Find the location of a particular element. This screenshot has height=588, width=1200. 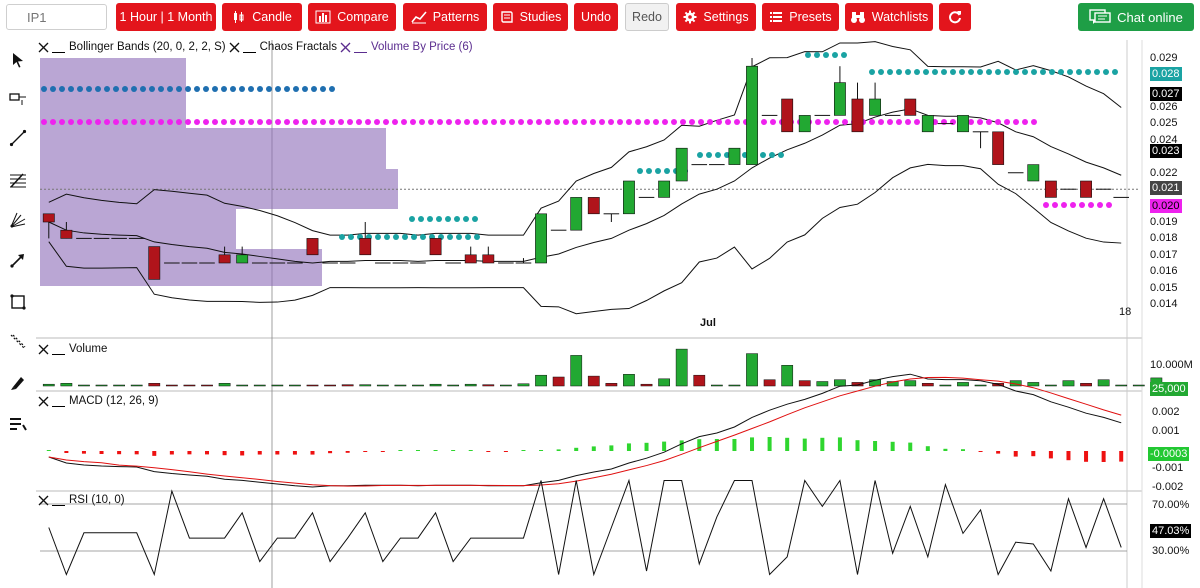

rsi-legend: RSI (10, 0) is located at coordinates (81, 500).